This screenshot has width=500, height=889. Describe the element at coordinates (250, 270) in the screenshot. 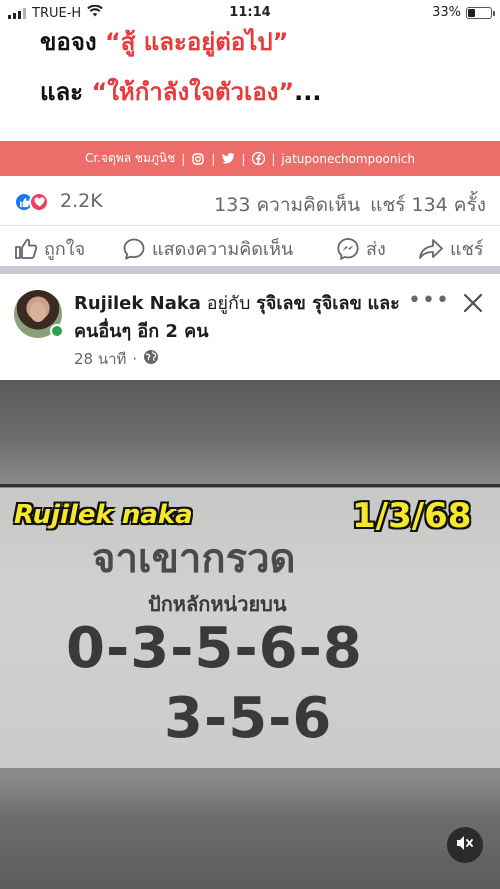

I see `feed-divider` at that location.